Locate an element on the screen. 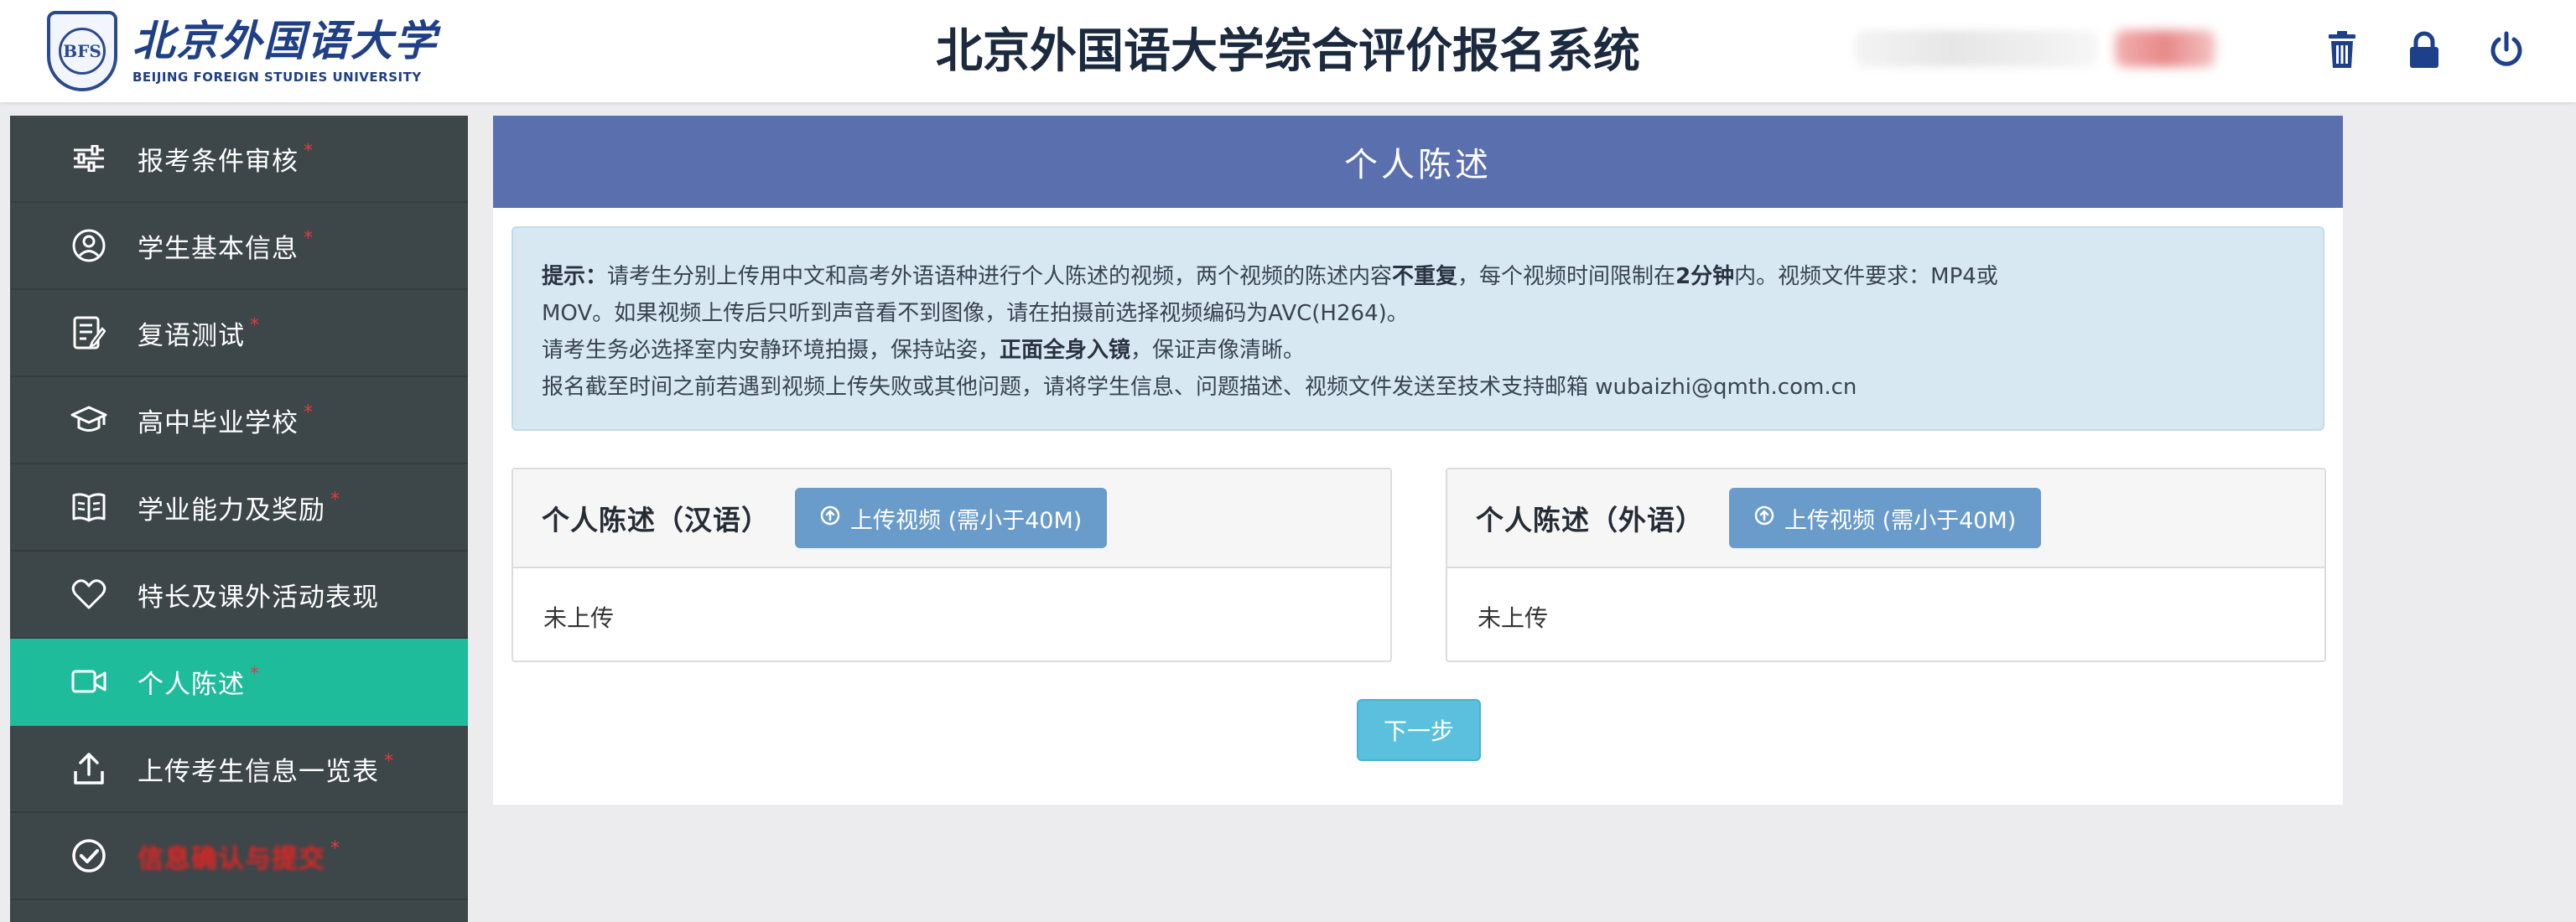 The image size is (2576, 922). sidebar-item-high-school: 高中毕业学校 * is located at coordinates (239, 420).